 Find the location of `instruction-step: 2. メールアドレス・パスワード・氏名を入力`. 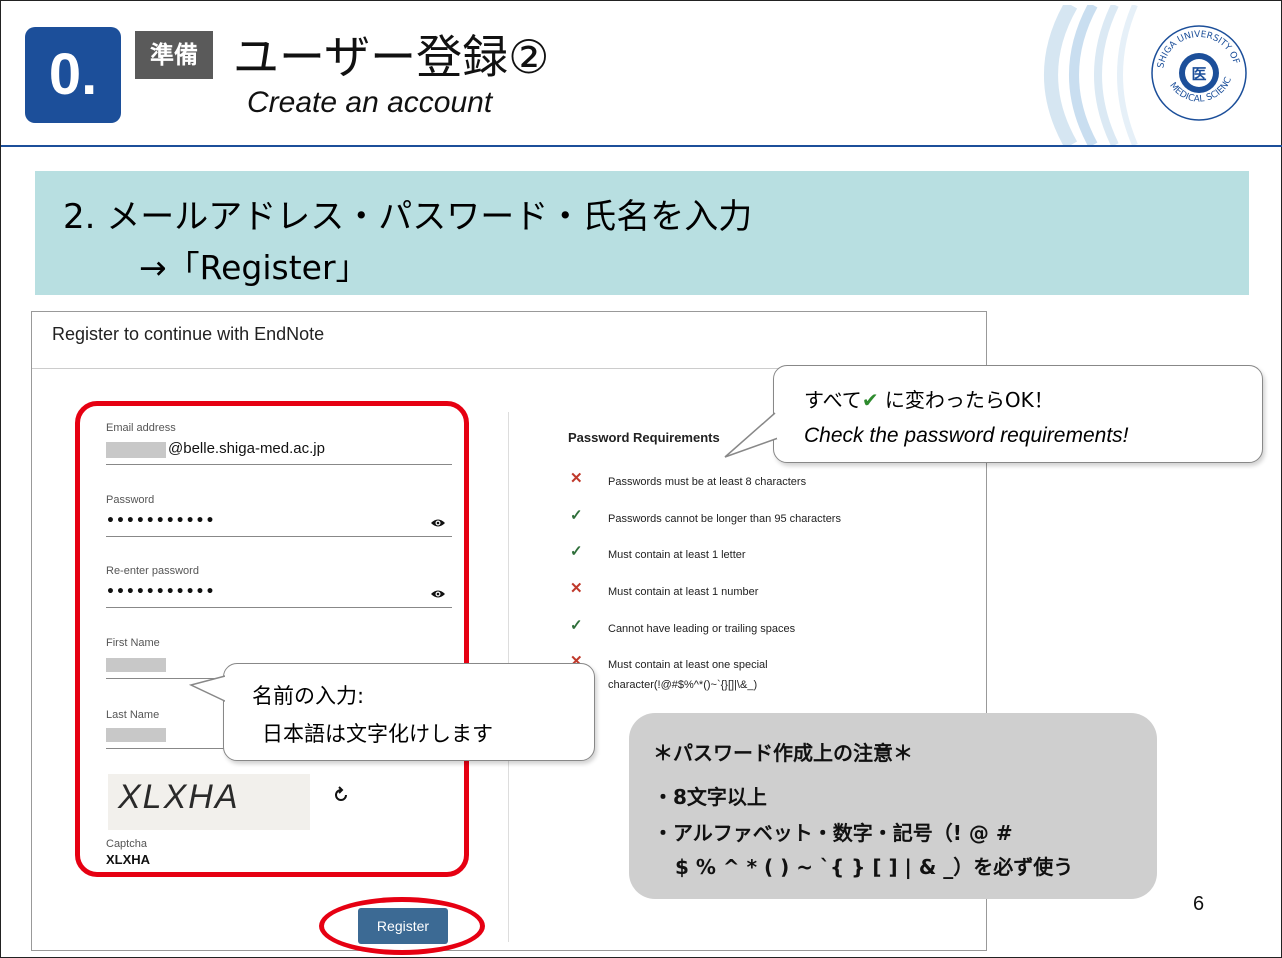

instruction-step: 2. メールアドレス・パスワード・氏名を入力 is located at coordinates (408, 217).